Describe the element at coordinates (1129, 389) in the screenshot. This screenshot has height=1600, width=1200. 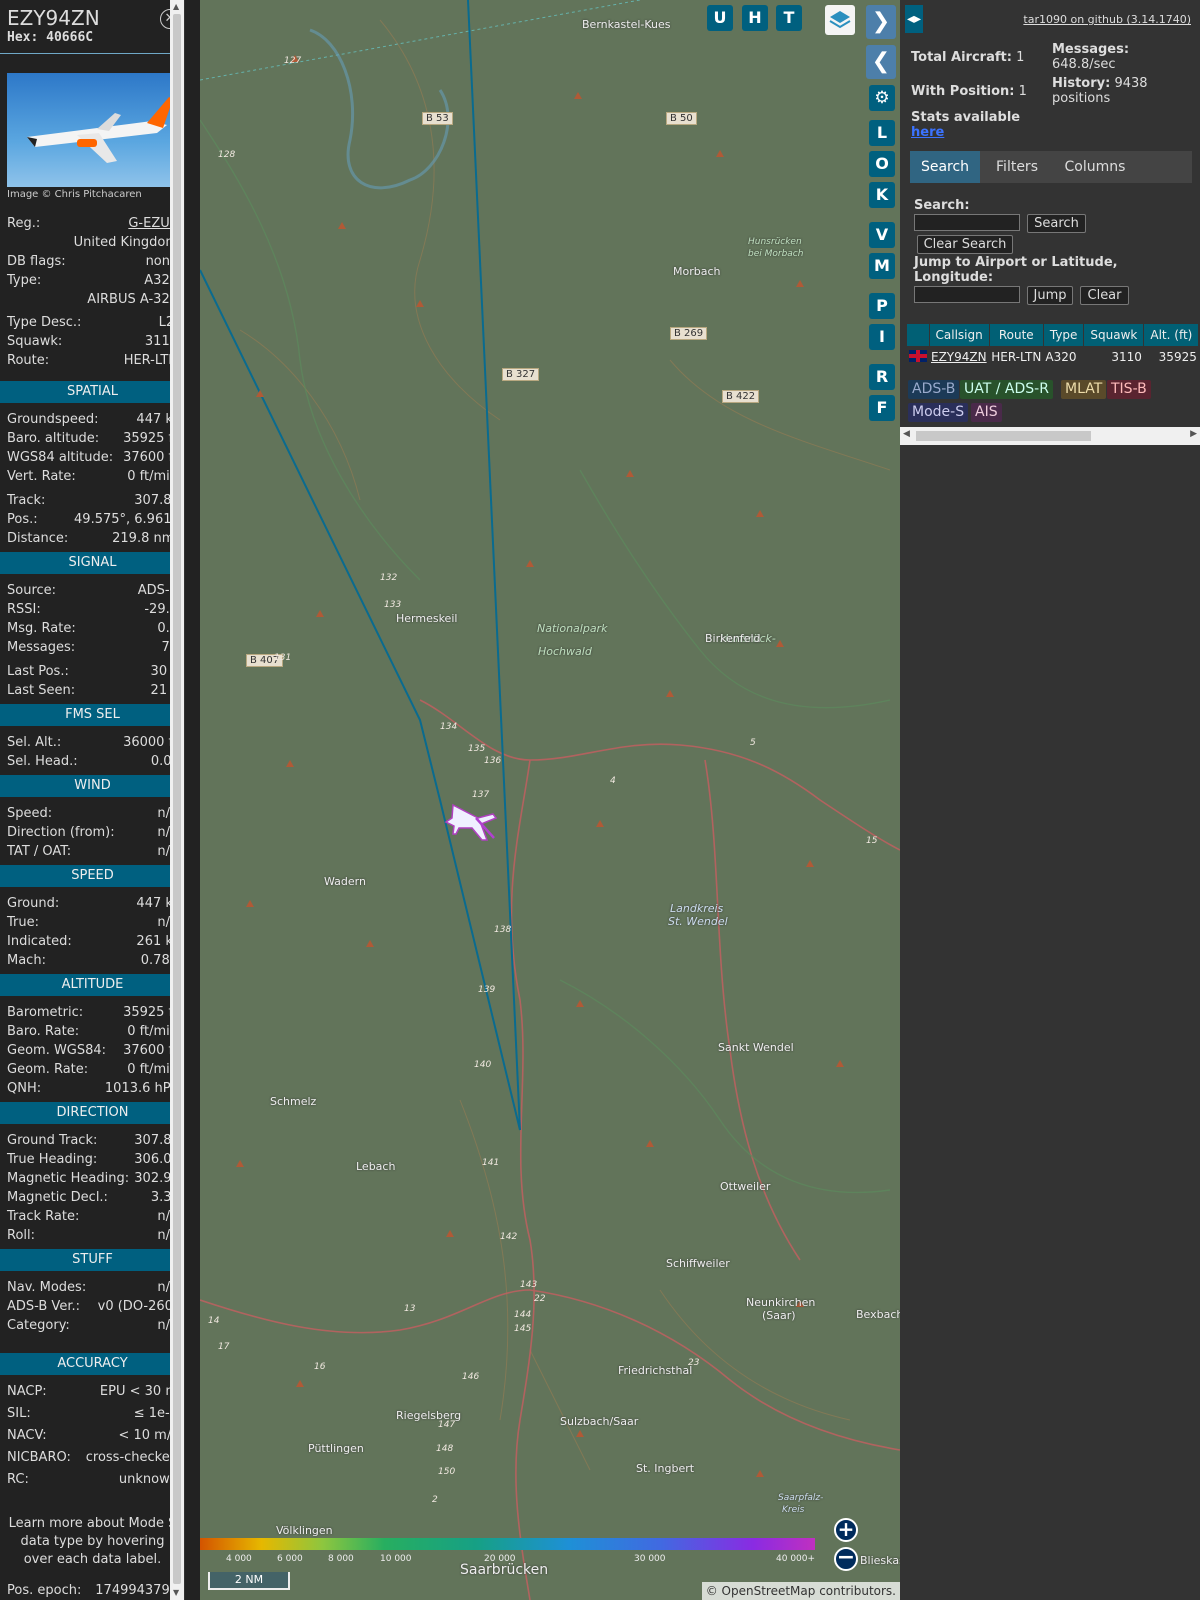
I see `badge-tis-b: TIS-B` at that location.